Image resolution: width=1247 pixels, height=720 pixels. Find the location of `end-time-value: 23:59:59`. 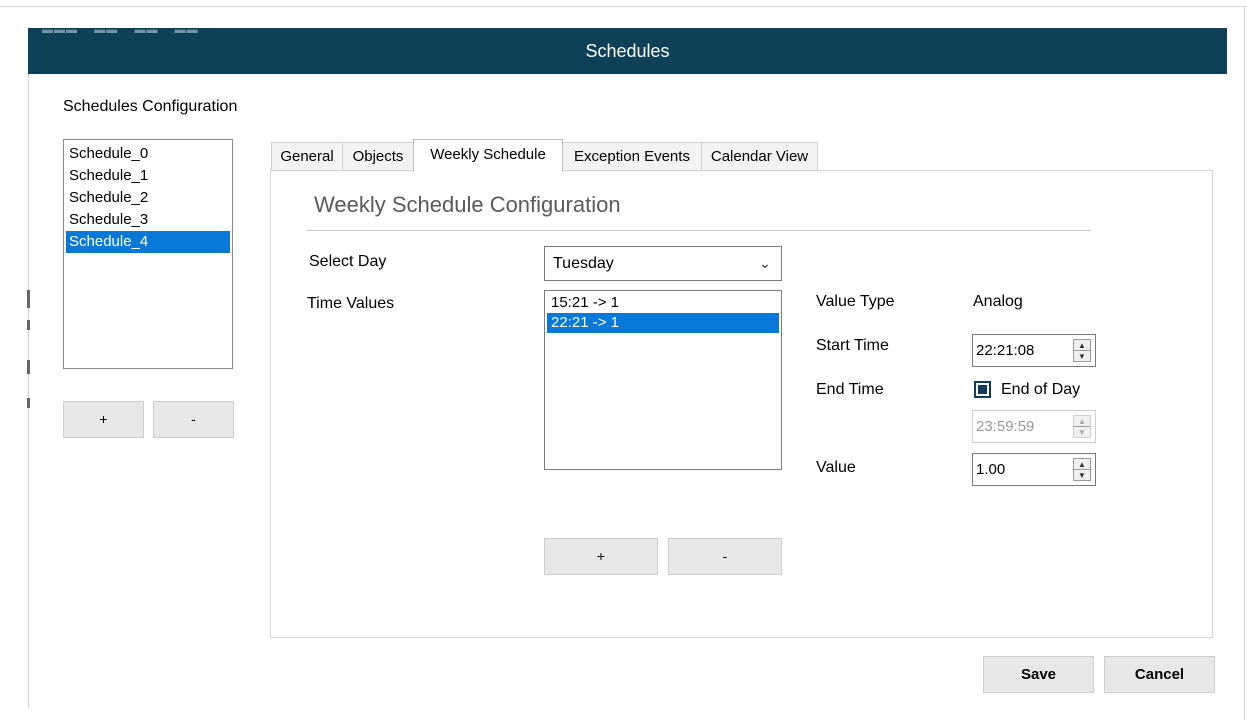

end-time-value: 23:59:59 is located at coordinates (1005, 426).